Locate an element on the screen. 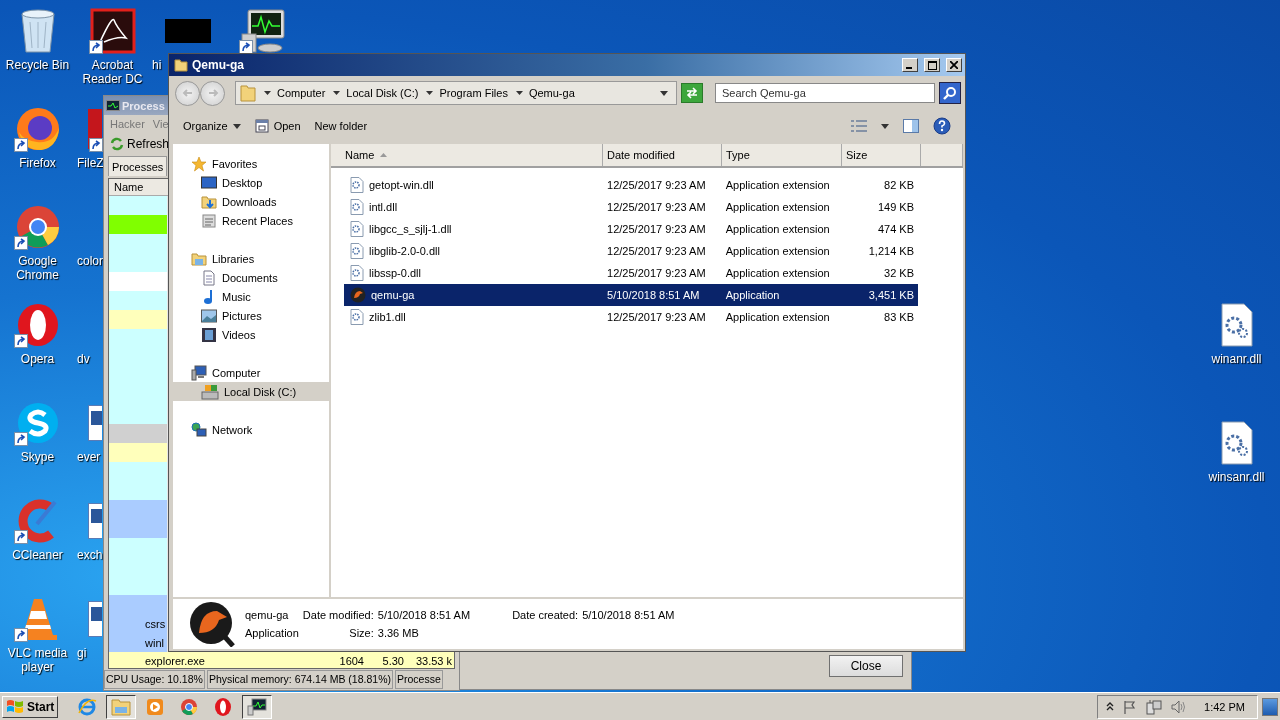 The image size is (1280, 720). chevron-up-icon is located at coordinates (1110, 706).